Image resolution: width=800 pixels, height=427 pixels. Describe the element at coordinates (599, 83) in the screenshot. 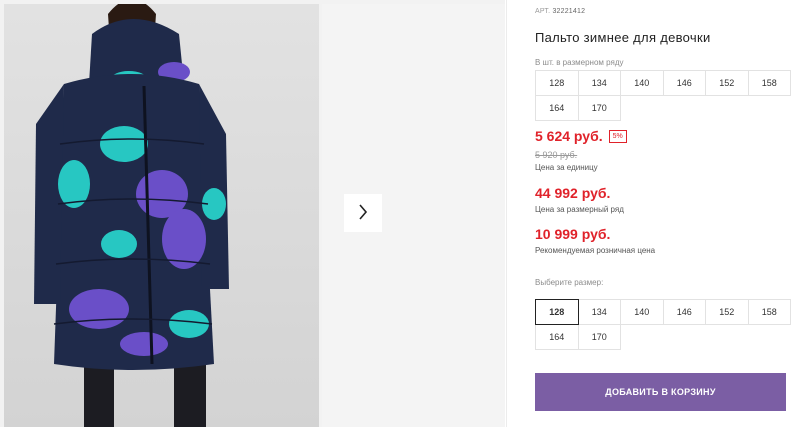

I see `size-row-cell: 134` at that location.